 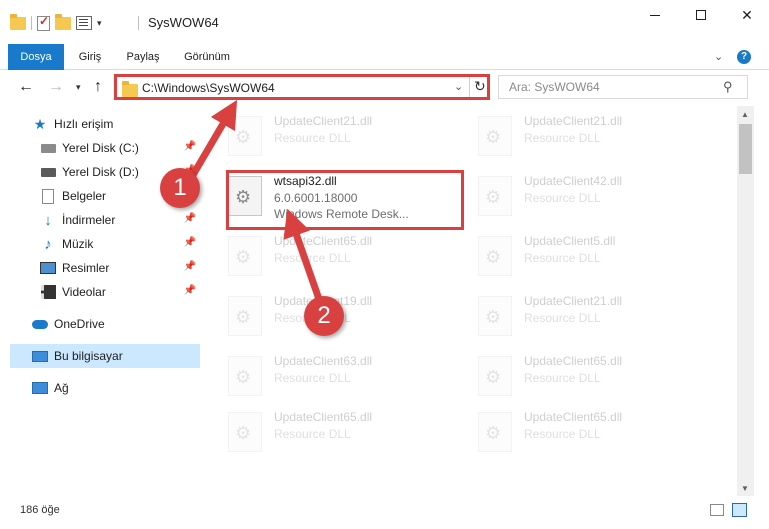 I want to click on step-1-badge: 1, so click(x=180, y=188).